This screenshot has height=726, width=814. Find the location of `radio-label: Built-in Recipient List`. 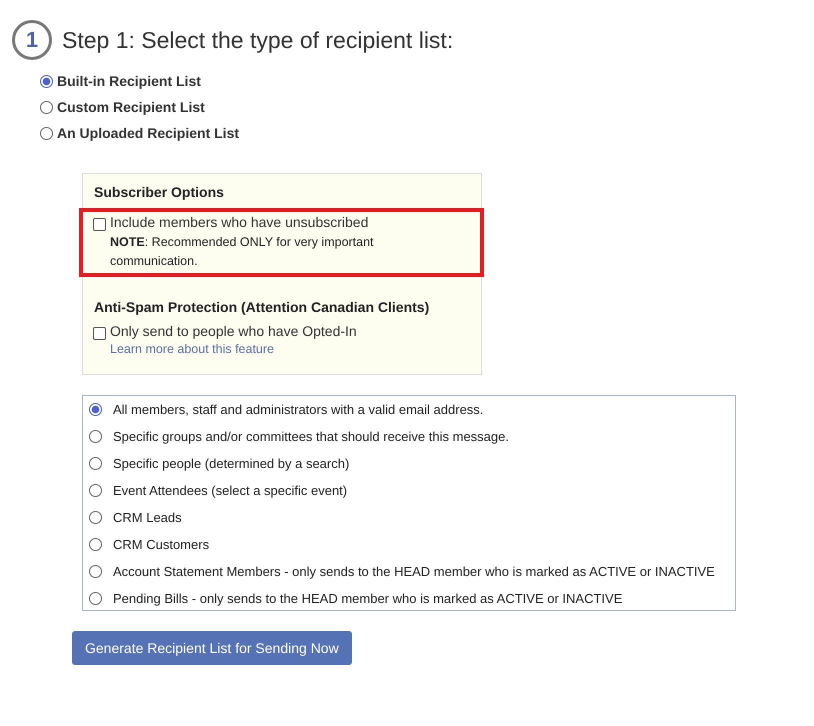

radio-label: Built-in Recipient List is located at coordinates (129, 81).